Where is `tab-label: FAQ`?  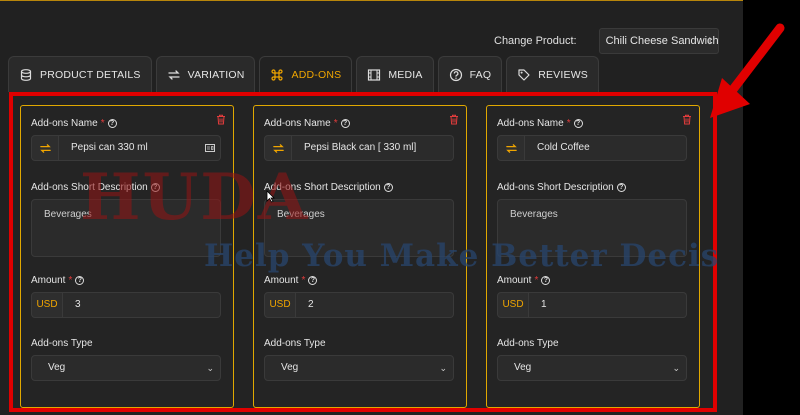 tab-label: FAQ is located at coordinates (480, 74).